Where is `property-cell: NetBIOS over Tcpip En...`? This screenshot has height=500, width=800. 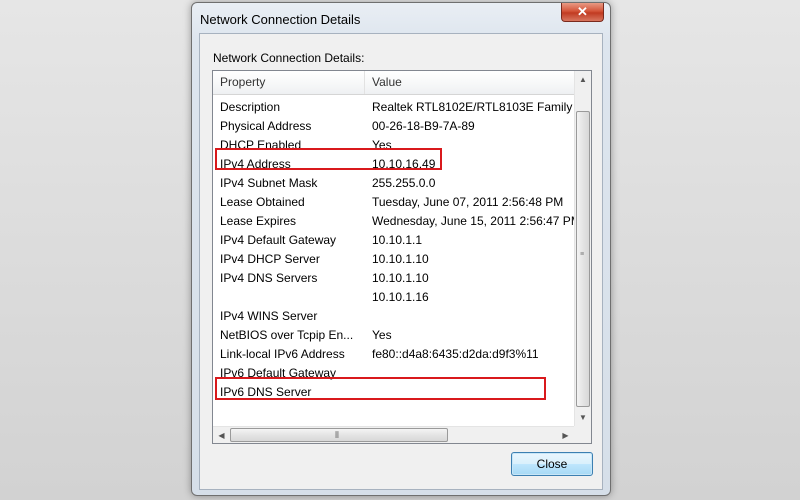 property-cell: NetBIOS over Tcpip En... is located at coordinates (287, 335).